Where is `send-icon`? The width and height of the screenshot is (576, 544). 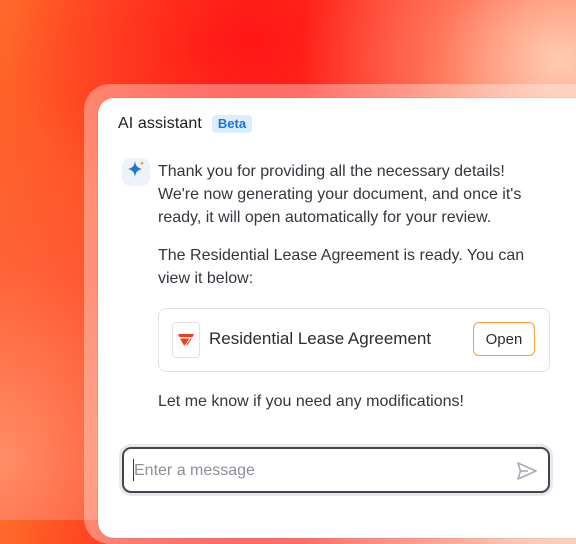
send-icon is located at coordinates (527, 471).